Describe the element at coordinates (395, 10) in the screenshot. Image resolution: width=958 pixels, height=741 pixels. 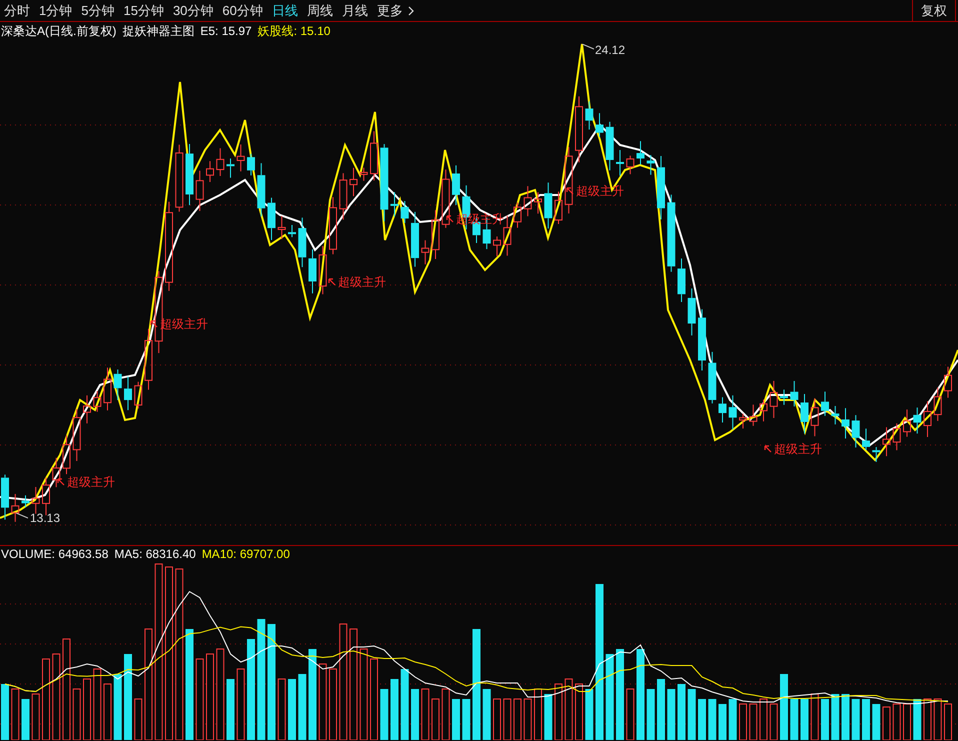
I see `more-button: 更多` at that location.